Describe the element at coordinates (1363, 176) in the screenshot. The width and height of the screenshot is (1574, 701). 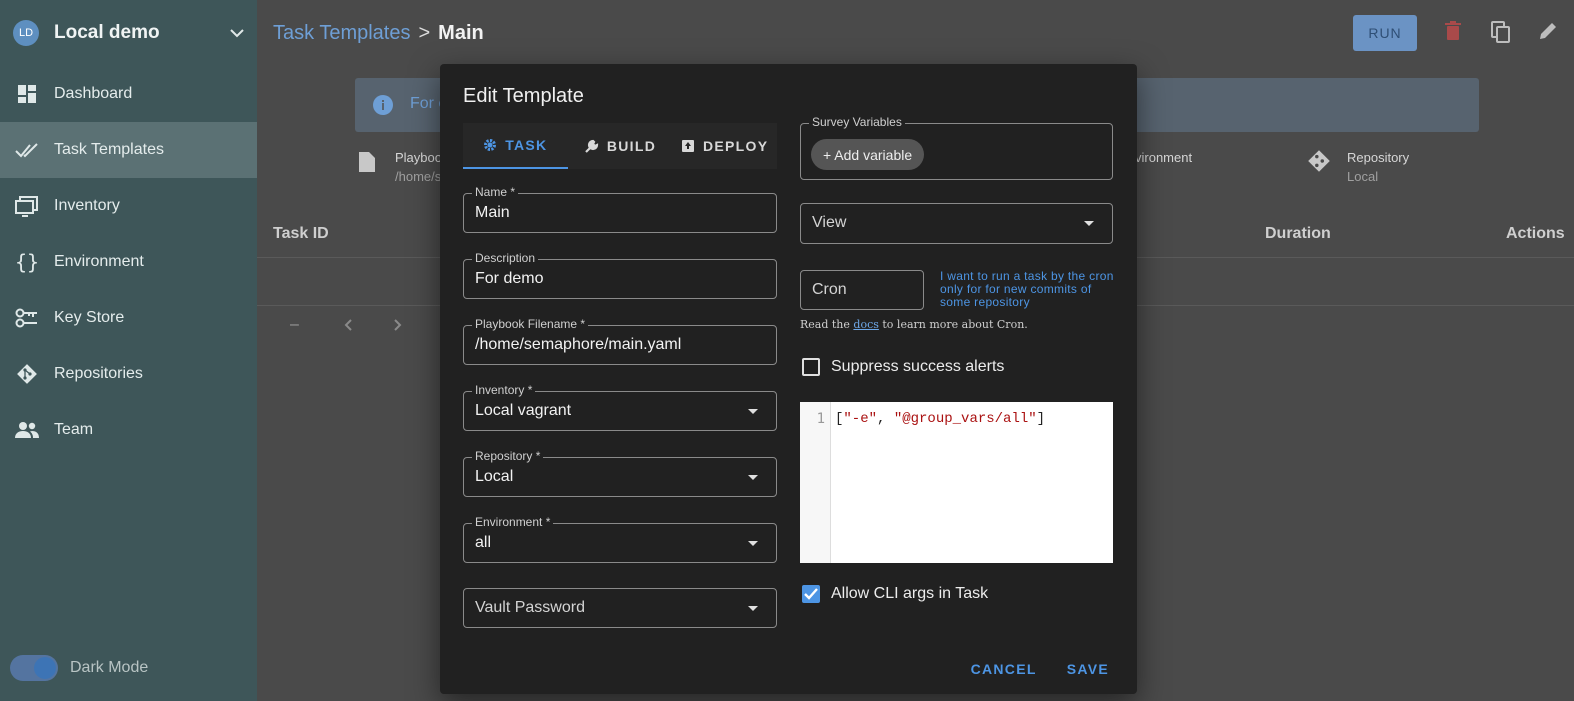
I see `info-value: Local` at that location.